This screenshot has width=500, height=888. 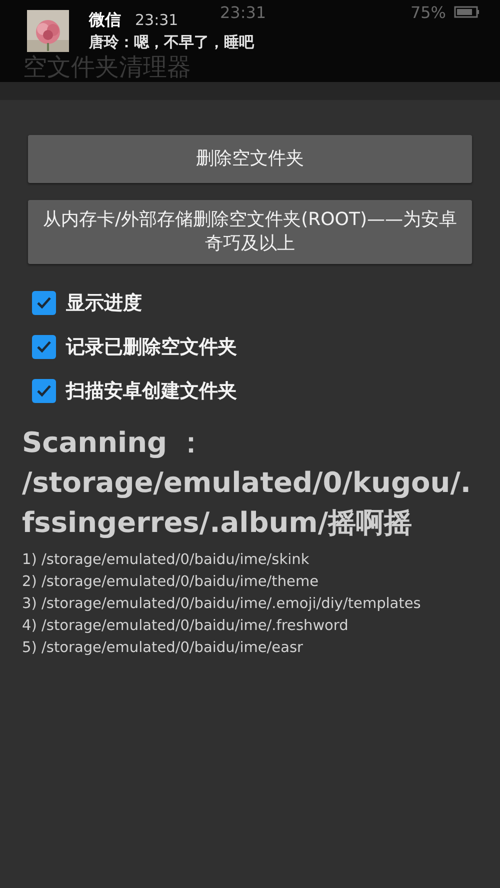 I want to click on battery-icon, so click(x=467, y=12).